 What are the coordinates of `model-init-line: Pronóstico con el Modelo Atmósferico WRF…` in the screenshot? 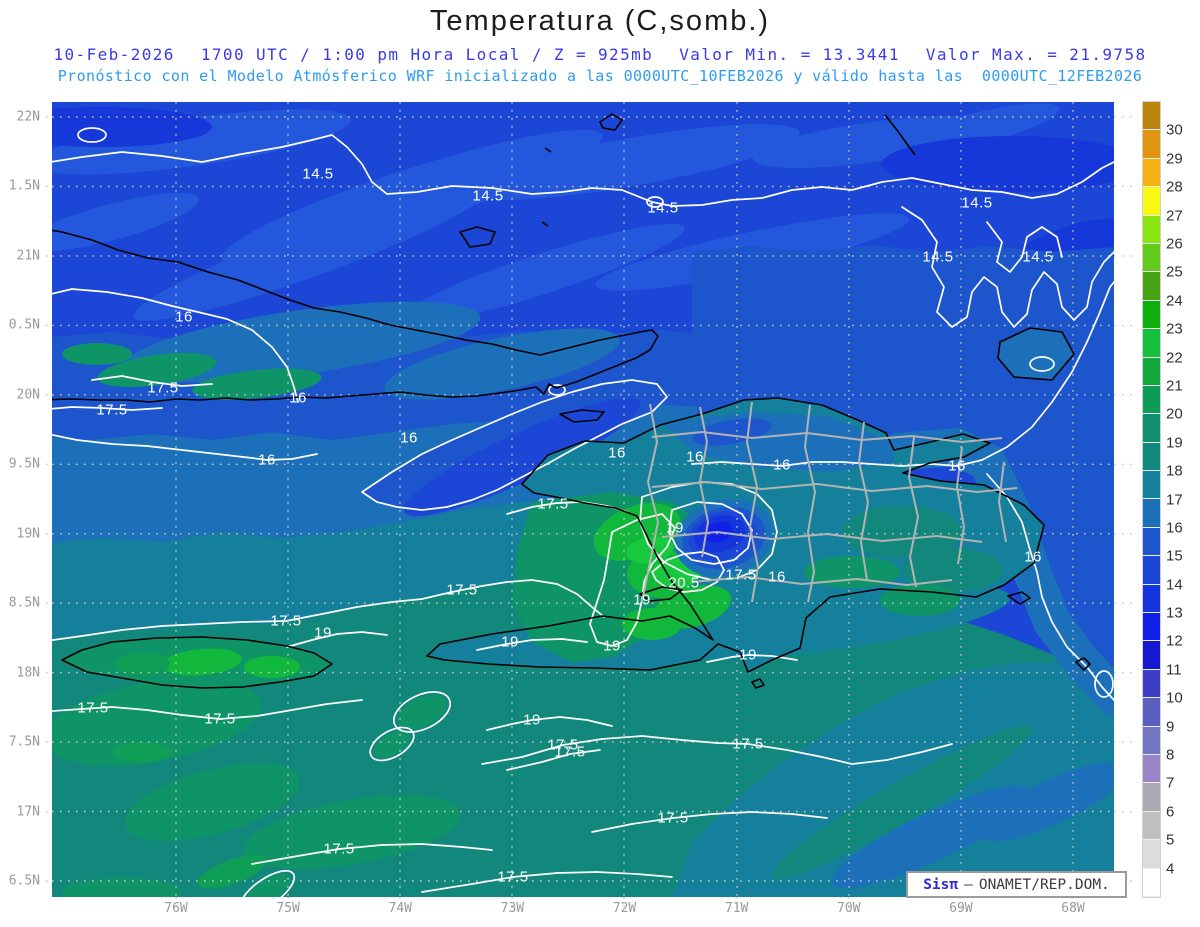 It's located at (600, 76).